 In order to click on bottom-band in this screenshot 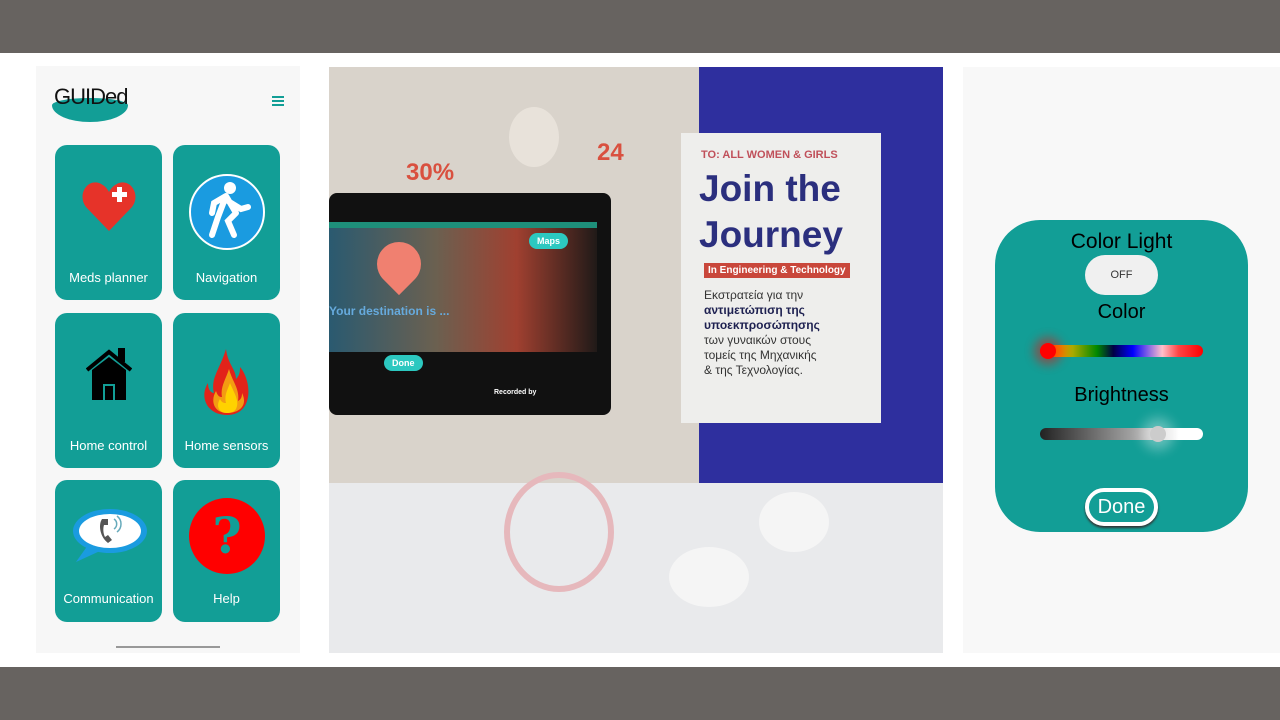, I will do `click(640, 693)`.